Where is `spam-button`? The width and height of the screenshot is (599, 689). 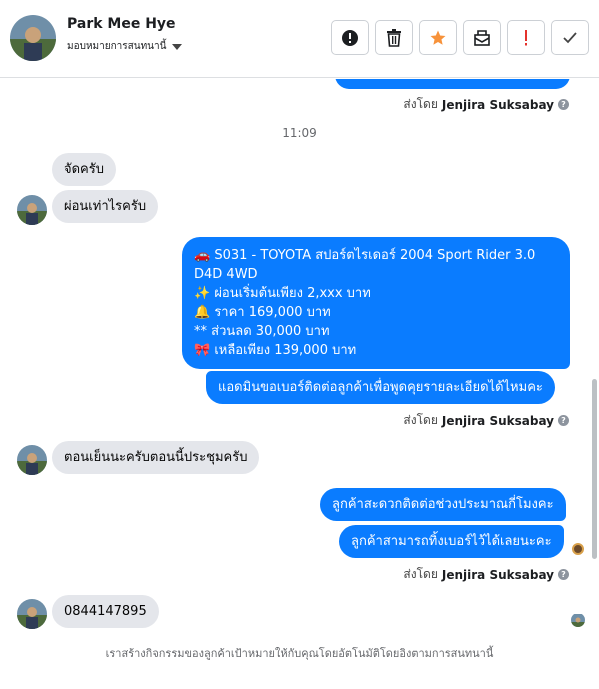
spam-button is located at coordinates (526, 37).